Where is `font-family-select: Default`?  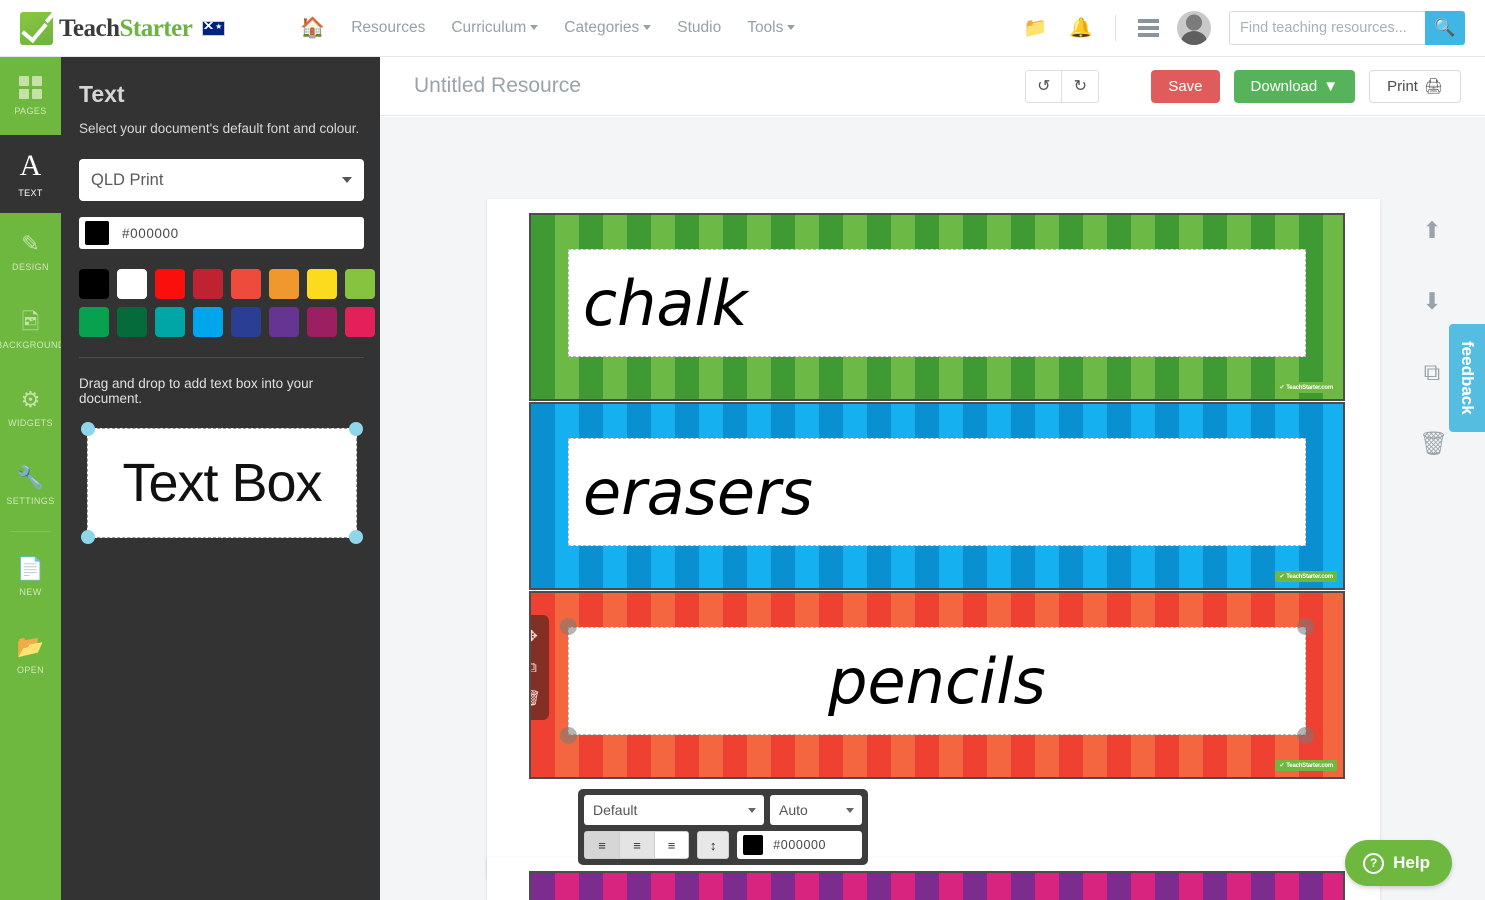
font-family-select: Default is located at coordinates (674, 810).